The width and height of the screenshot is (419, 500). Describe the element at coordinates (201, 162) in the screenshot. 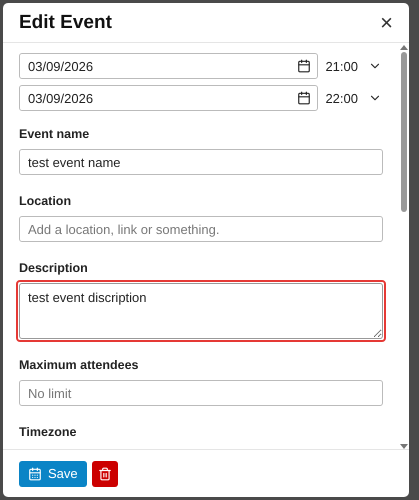

I see `input-field: test event name` at that location.